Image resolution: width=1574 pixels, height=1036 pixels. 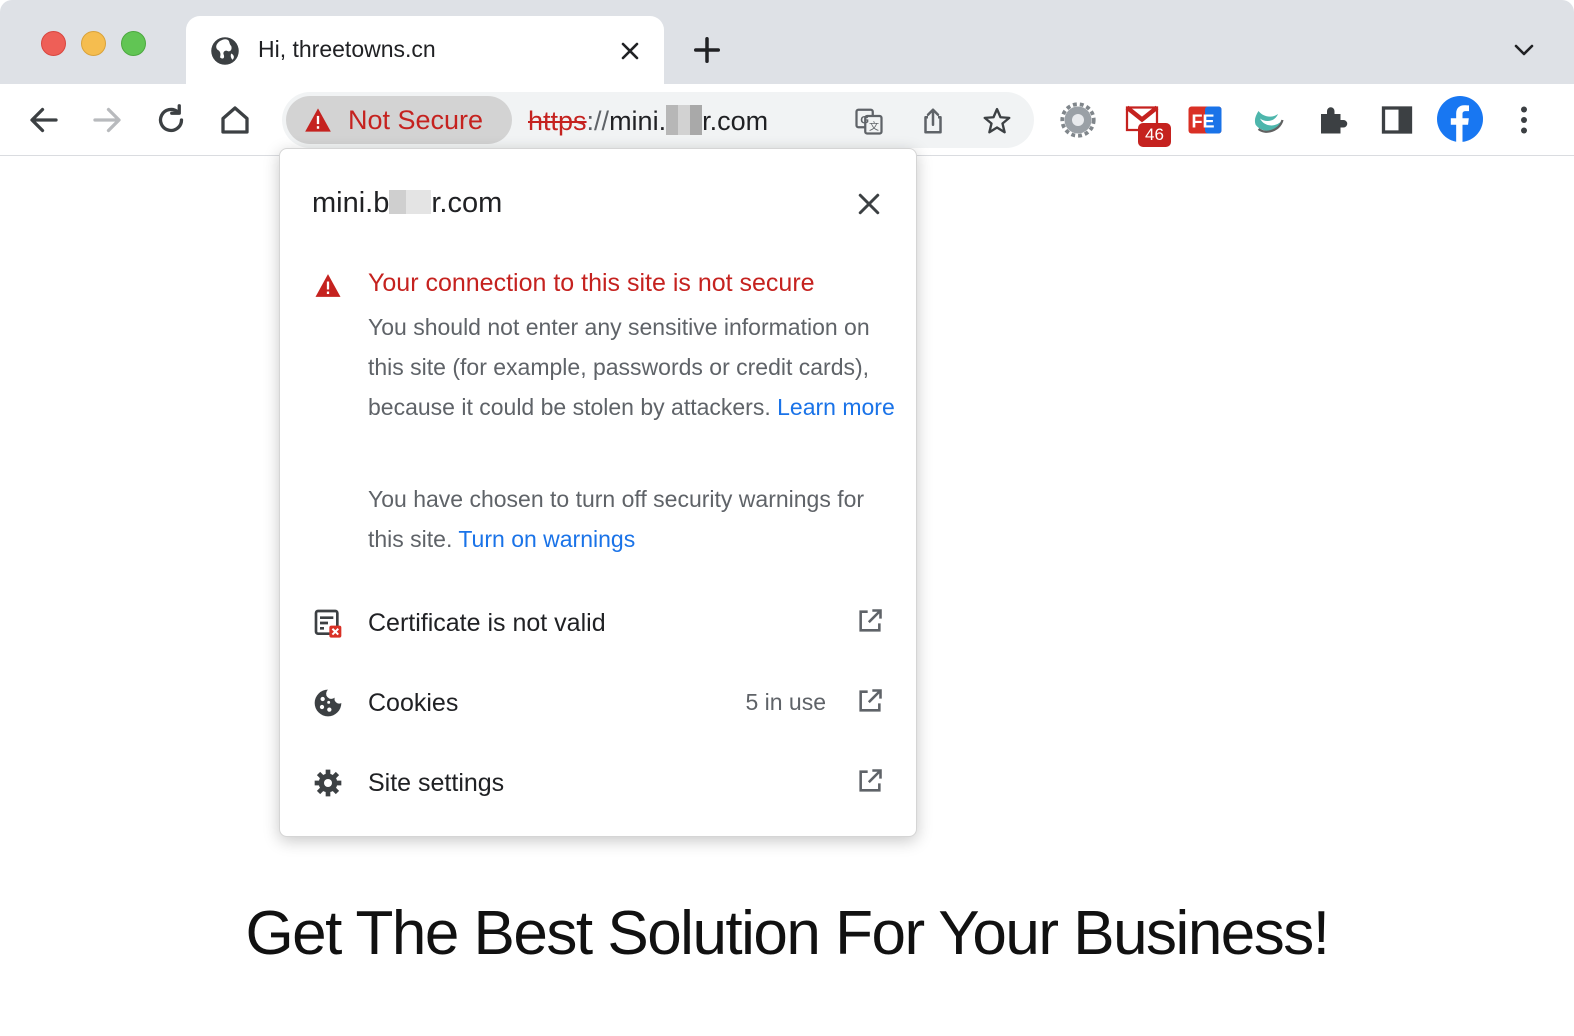 What do you see at coordinates (416, 120) in the screenshot?
I see `security-label: Not Secure` at bounding box center [416, 120].